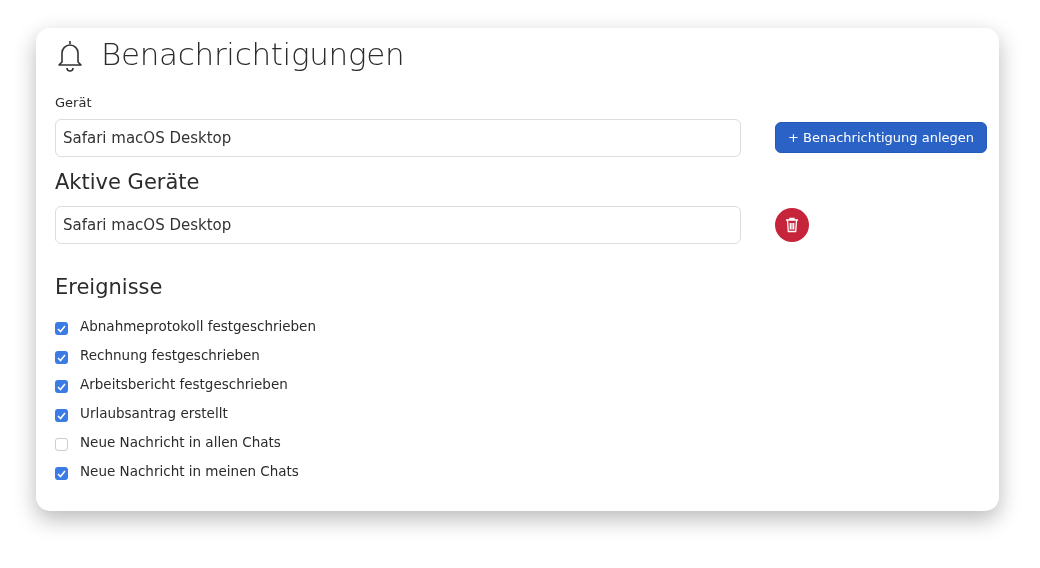 Image resolution: width=1040 pixels, height=568 pixels. Describe the element at coordinates (180, 443) in the screenshot. I see `checkbox-label: Neue Nachricht in allen Chats` at that location.